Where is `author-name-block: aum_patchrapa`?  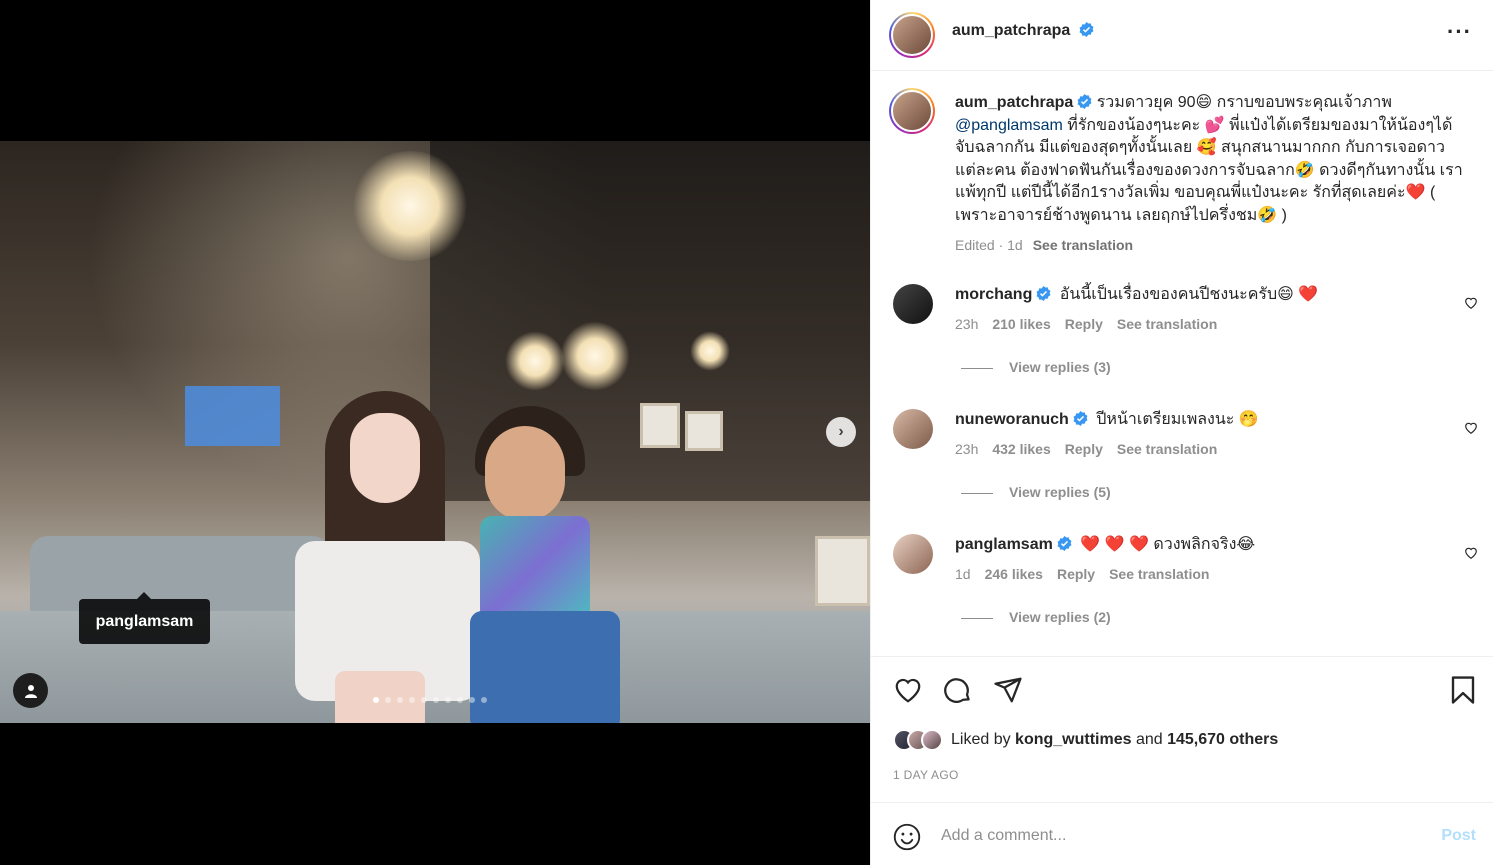
author-name-block: aum_patchrapa is located at coordinates (1023, 31).